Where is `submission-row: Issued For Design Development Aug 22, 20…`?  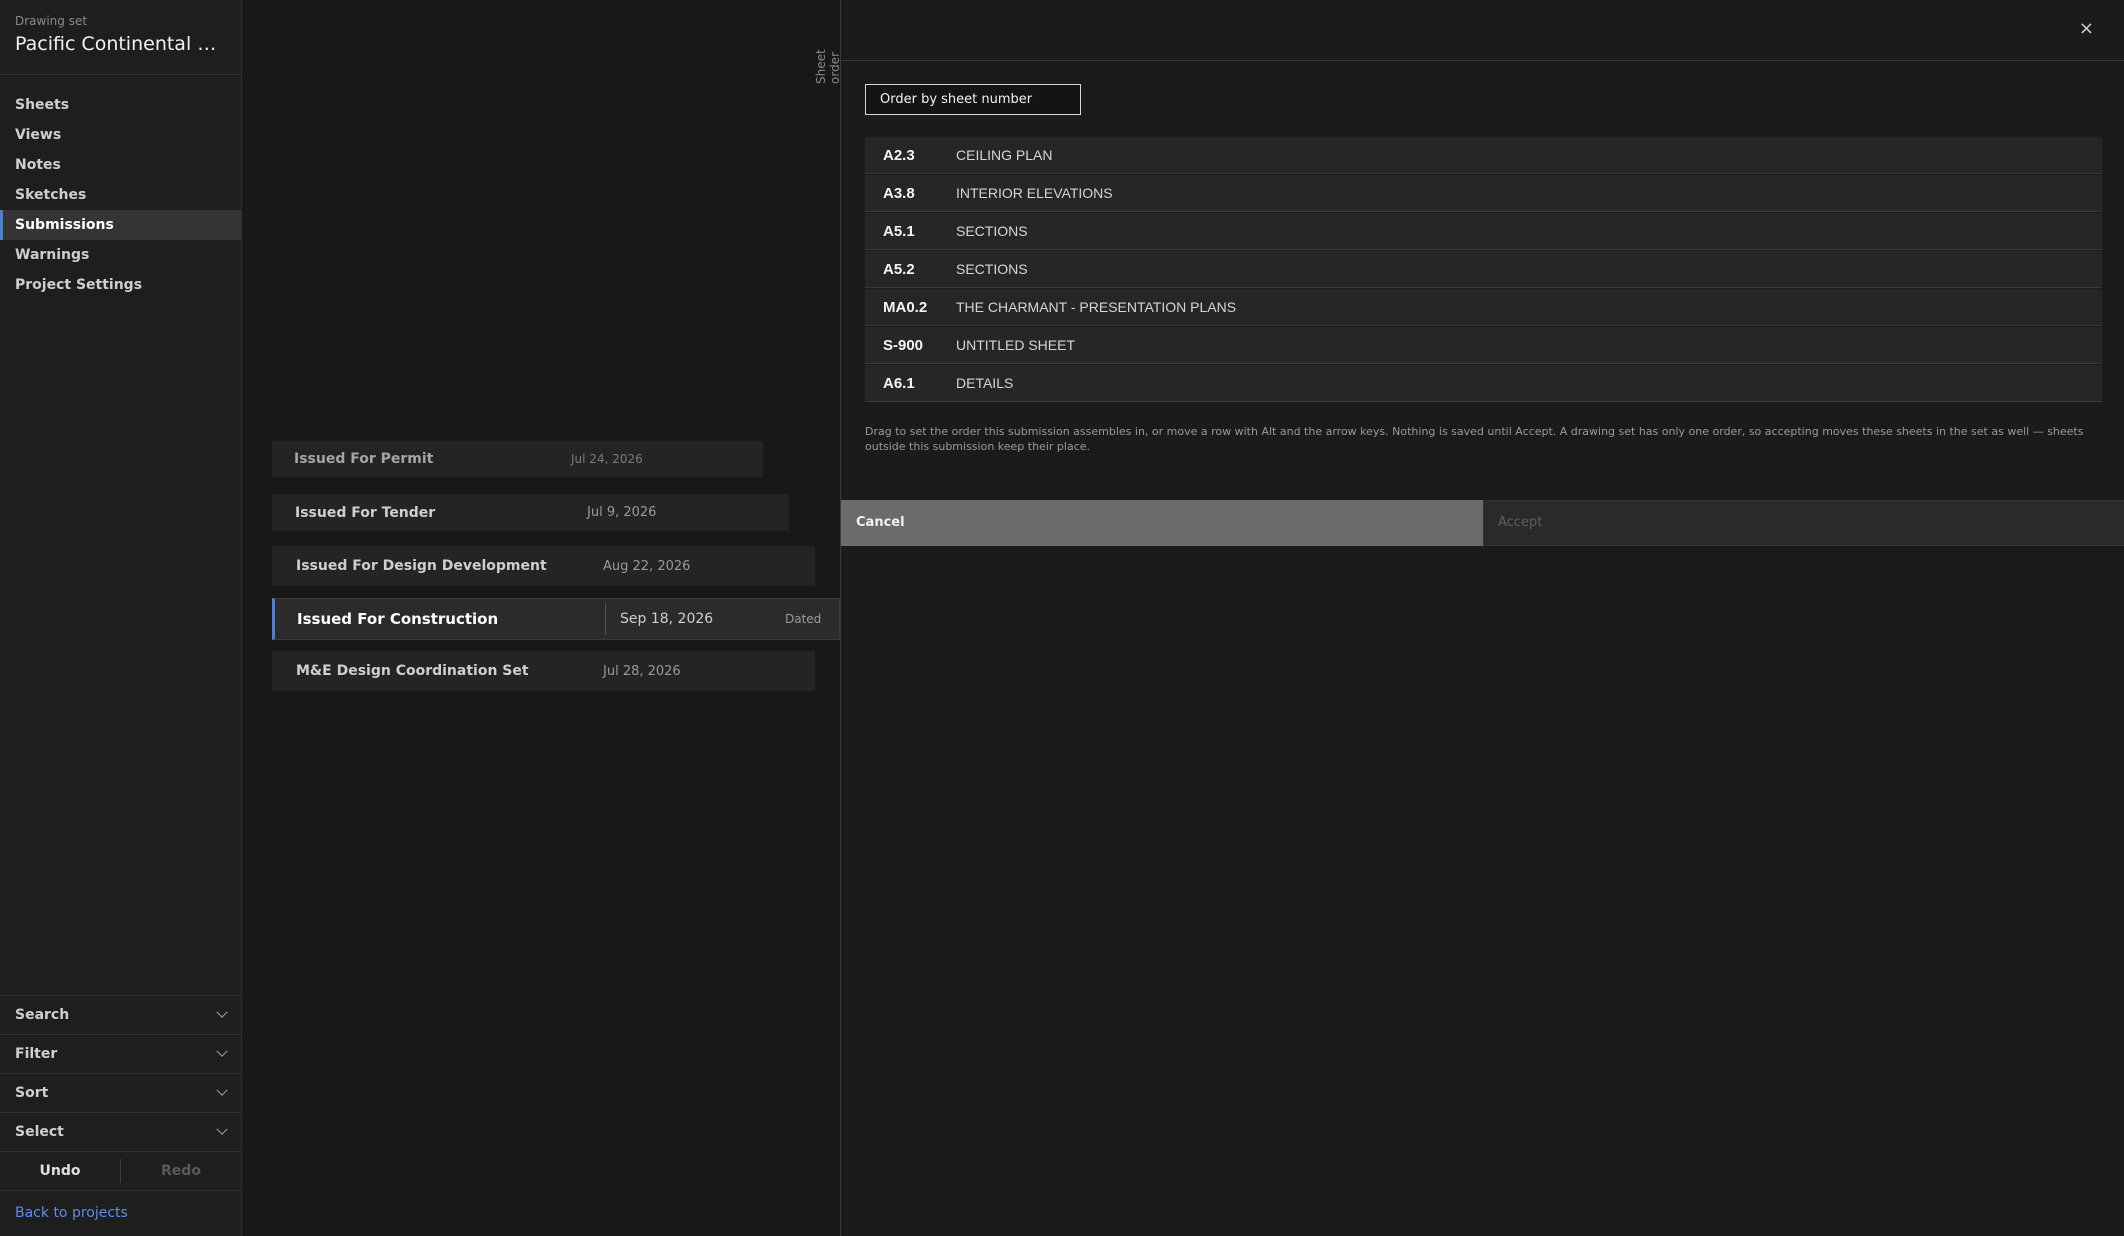 submission-row: Issued For Design Development Aug 22, 20… is located at coordinates (543, 566).